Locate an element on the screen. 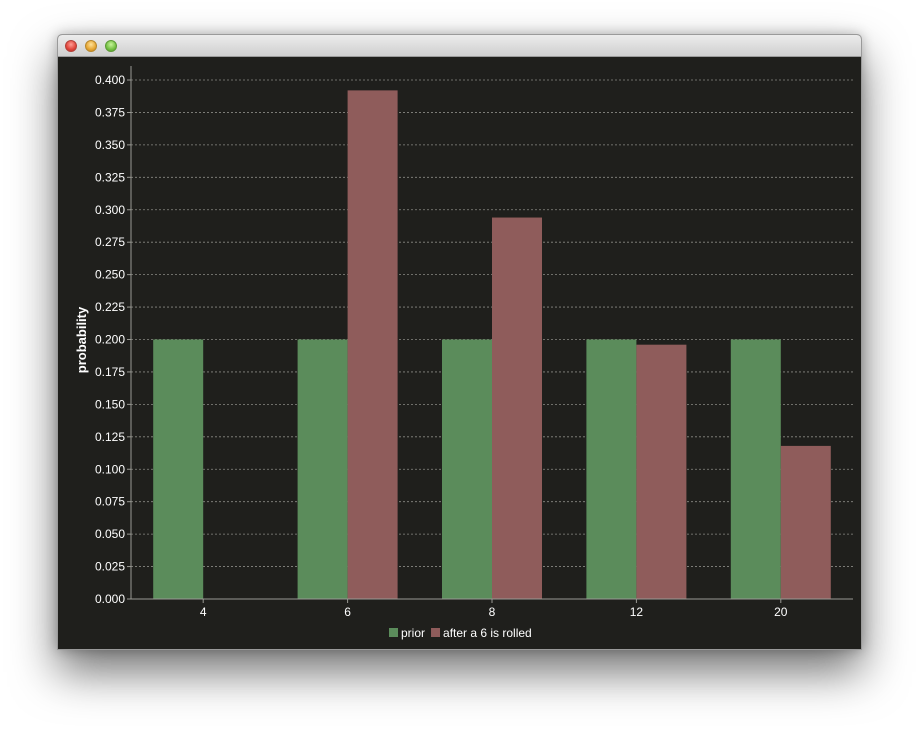  y-tick-label: 0.050 is located at coordinates (110, 534).